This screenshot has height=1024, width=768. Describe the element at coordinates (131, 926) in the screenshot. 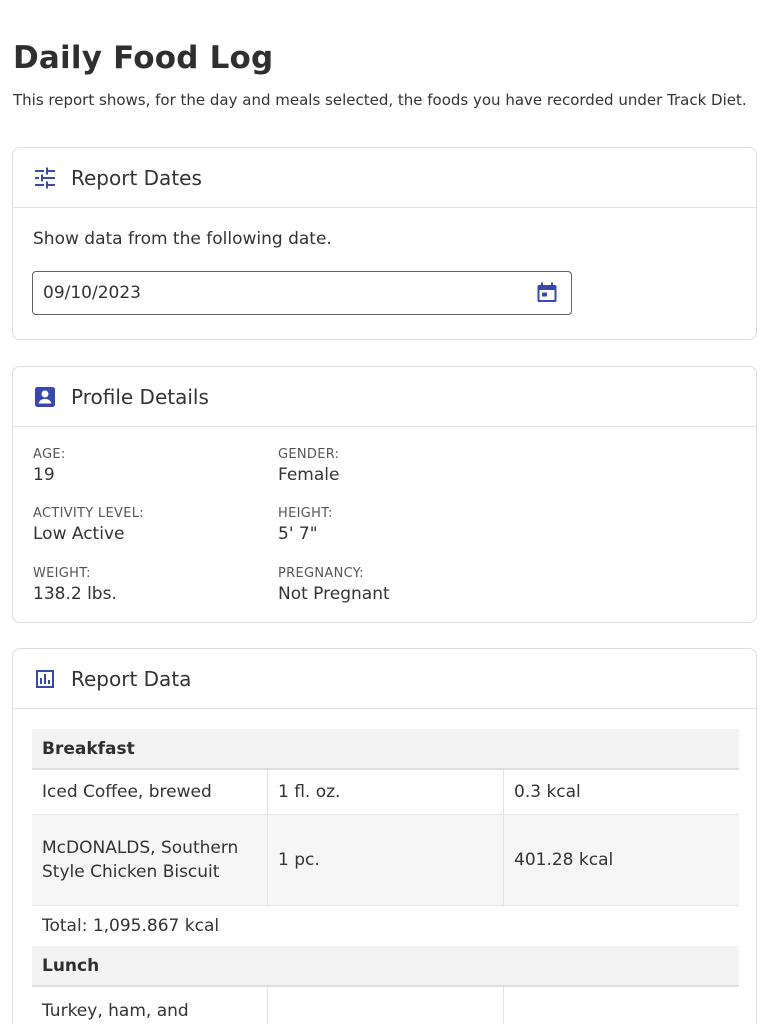

I see `meal-total-breakfast: Total: 1,095.867 kcal` at that location.